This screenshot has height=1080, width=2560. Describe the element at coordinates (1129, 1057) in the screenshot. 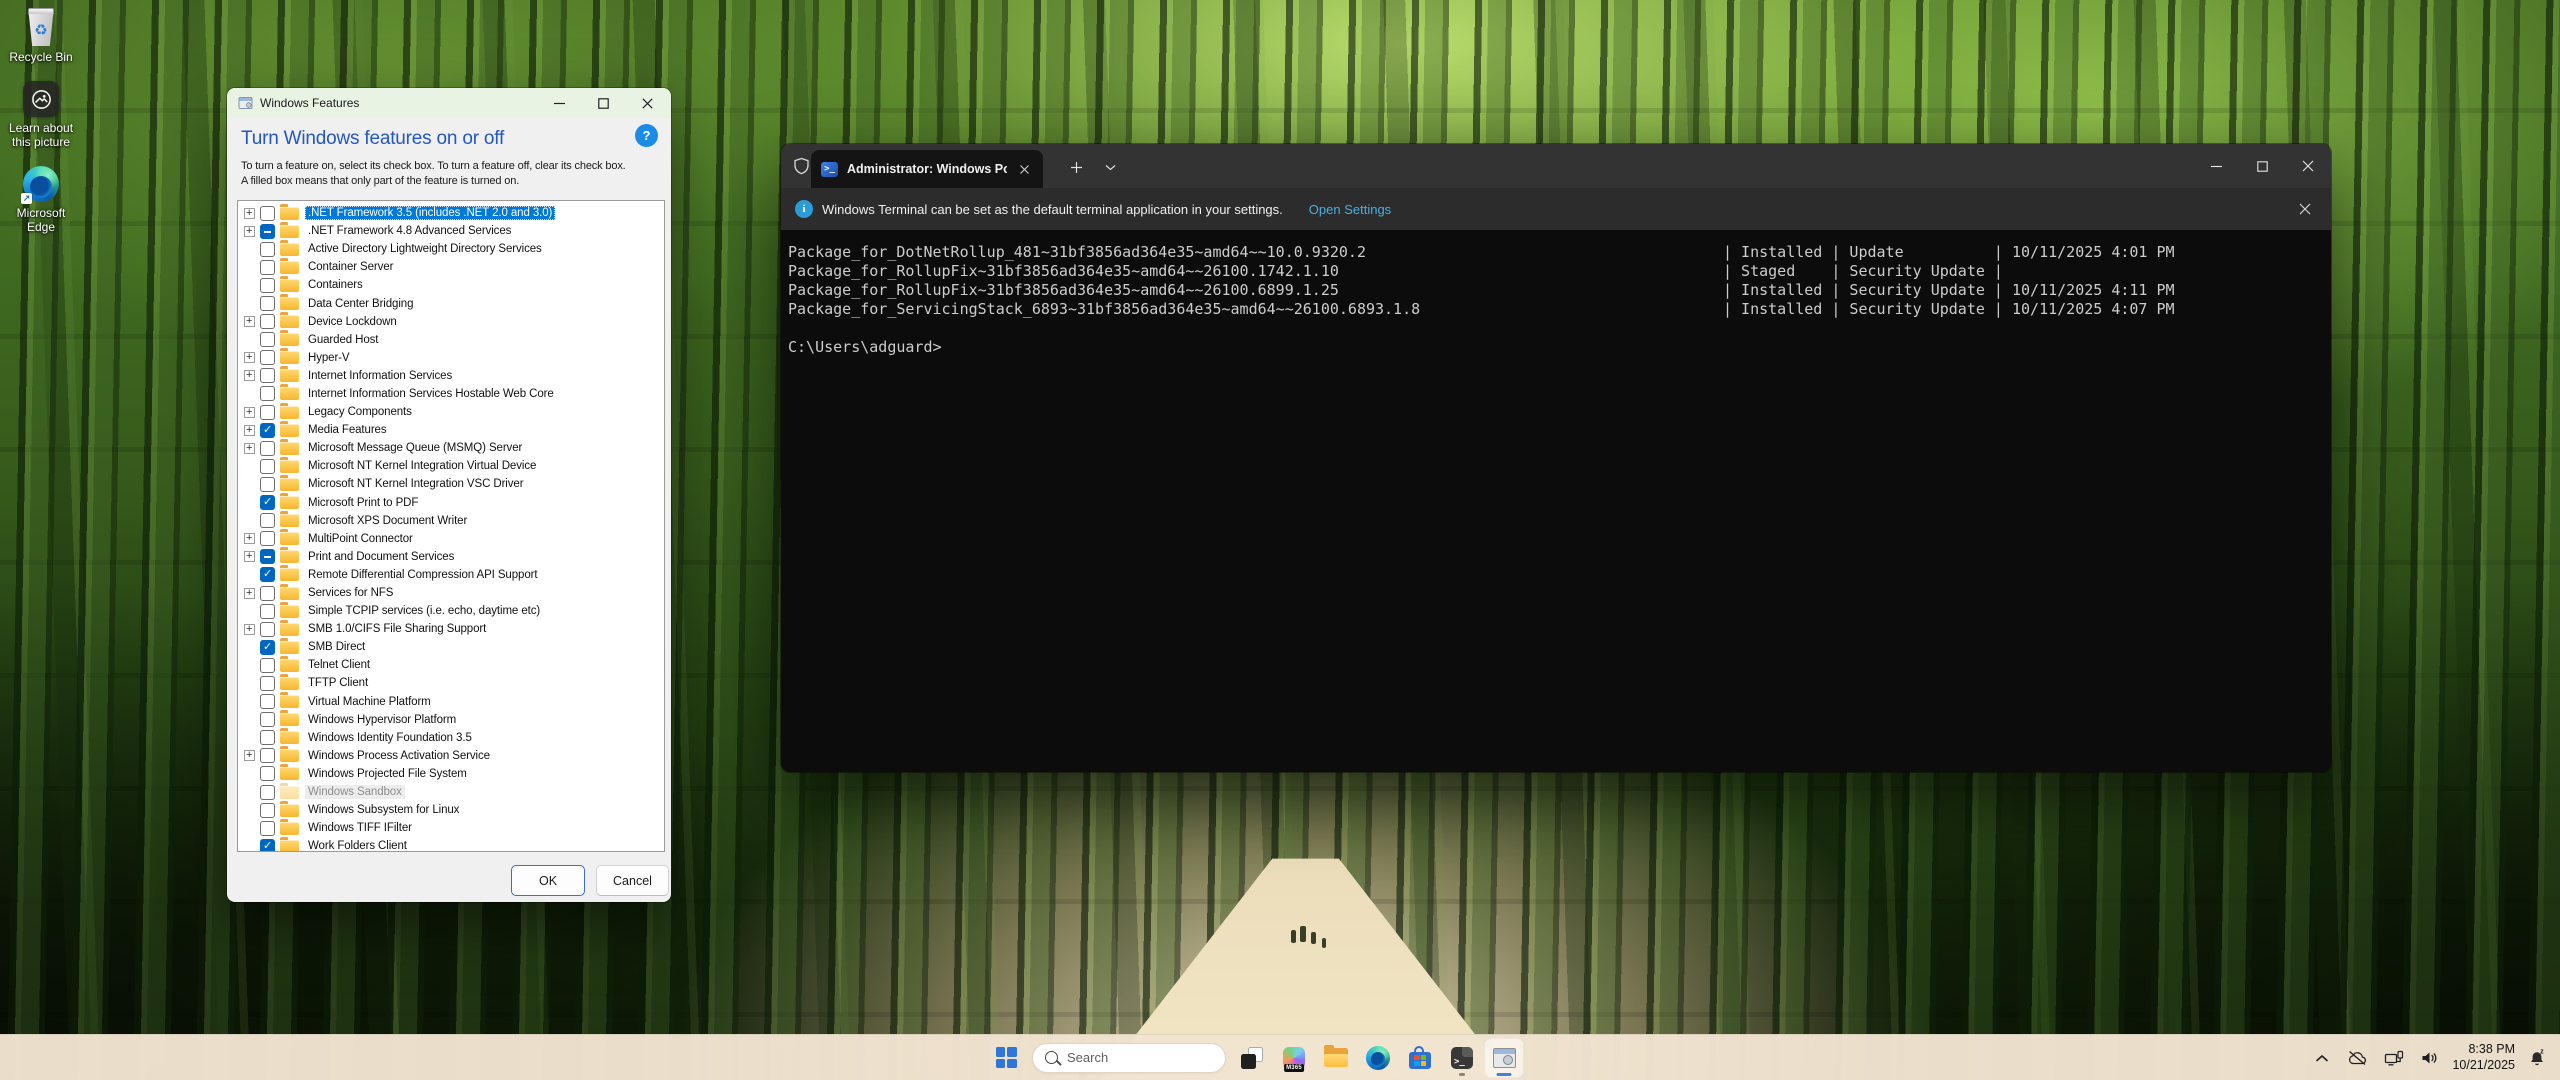

I see `search-input: Search` at that location.